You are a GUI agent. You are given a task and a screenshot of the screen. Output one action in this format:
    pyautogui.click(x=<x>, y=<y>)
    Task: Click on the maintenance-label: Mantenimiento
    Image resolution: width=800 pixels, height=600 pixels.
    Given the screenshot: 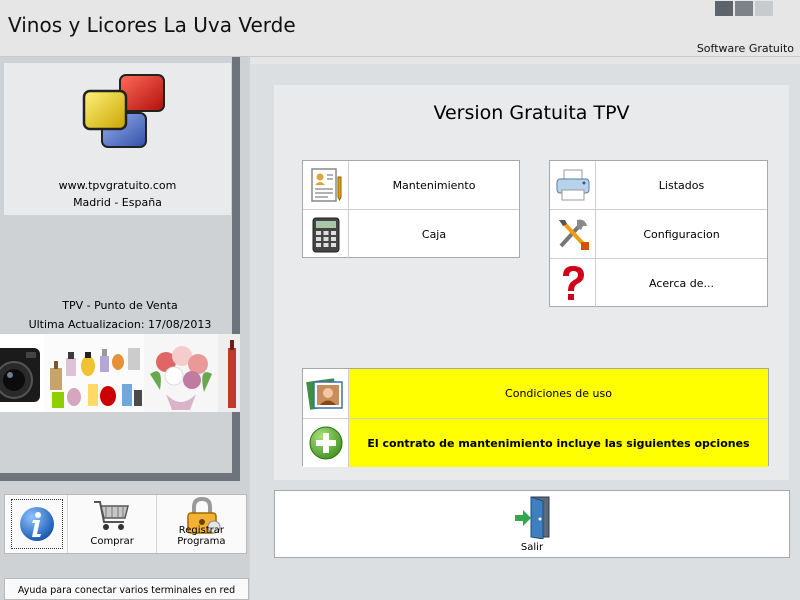 What is the action you would take?
    pyautogui.click(x=434, y=185)
    